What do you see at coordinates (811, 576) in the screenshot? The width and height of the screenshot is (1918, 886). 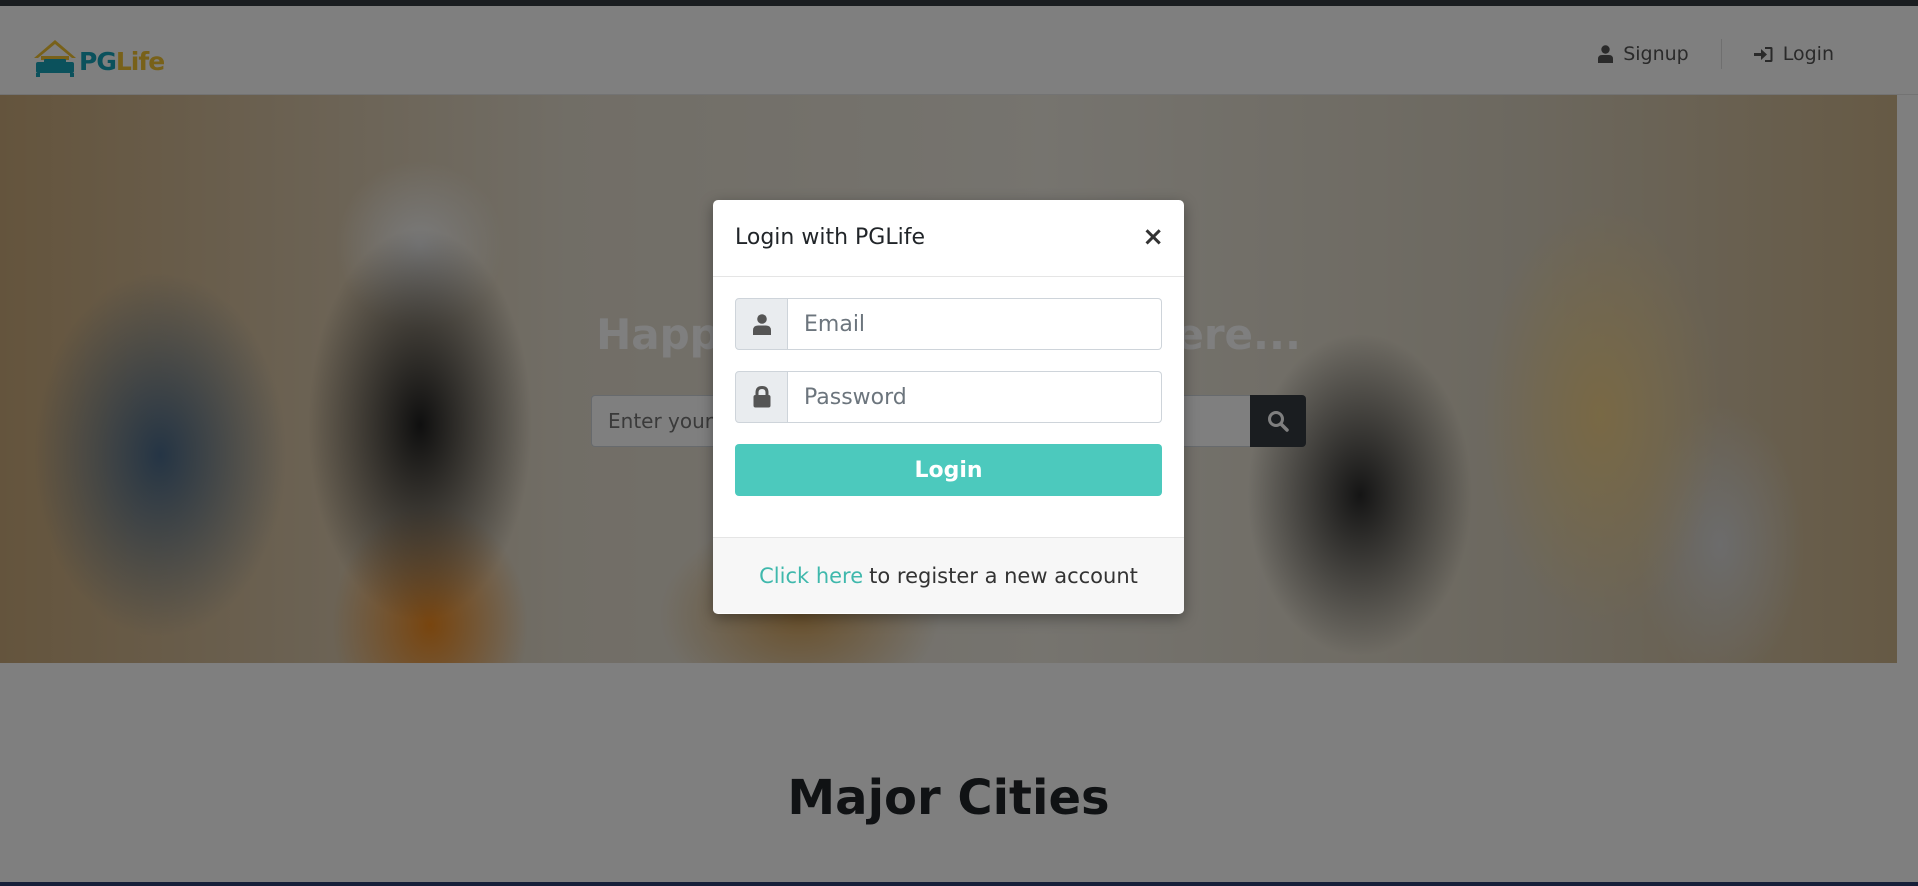 I see `register-link: Click here` at bounding box center [811, 576].